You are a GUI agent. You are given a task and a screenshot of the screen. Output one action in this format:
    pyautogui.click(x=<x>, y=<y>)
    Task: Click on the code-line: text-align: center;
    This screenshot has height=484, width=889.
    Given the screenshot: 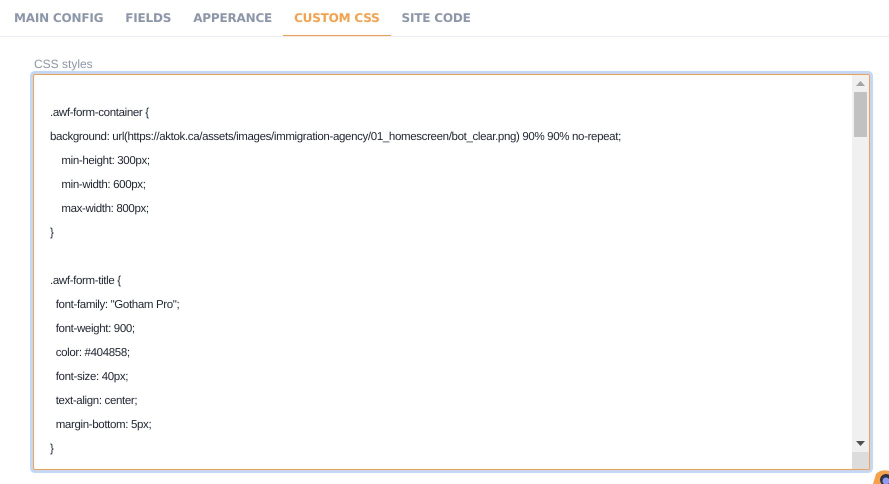 What is the action you would take?
    pyautogui.click(x=96, y=401)
    